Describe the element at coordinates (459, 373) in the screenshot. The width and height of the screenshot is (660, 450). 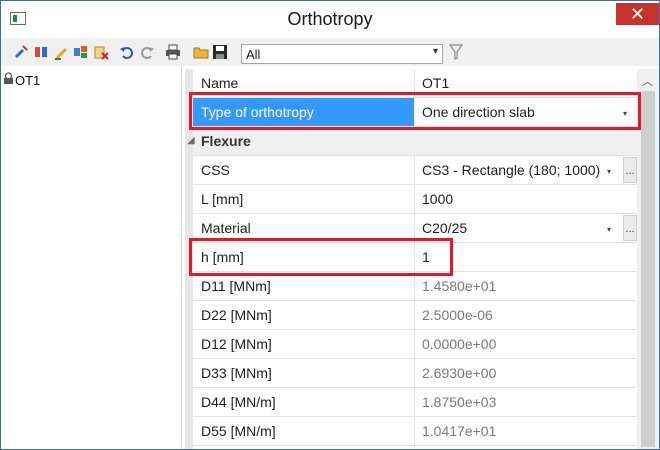
I see `d33-value: 2.6930e+00` at that location.